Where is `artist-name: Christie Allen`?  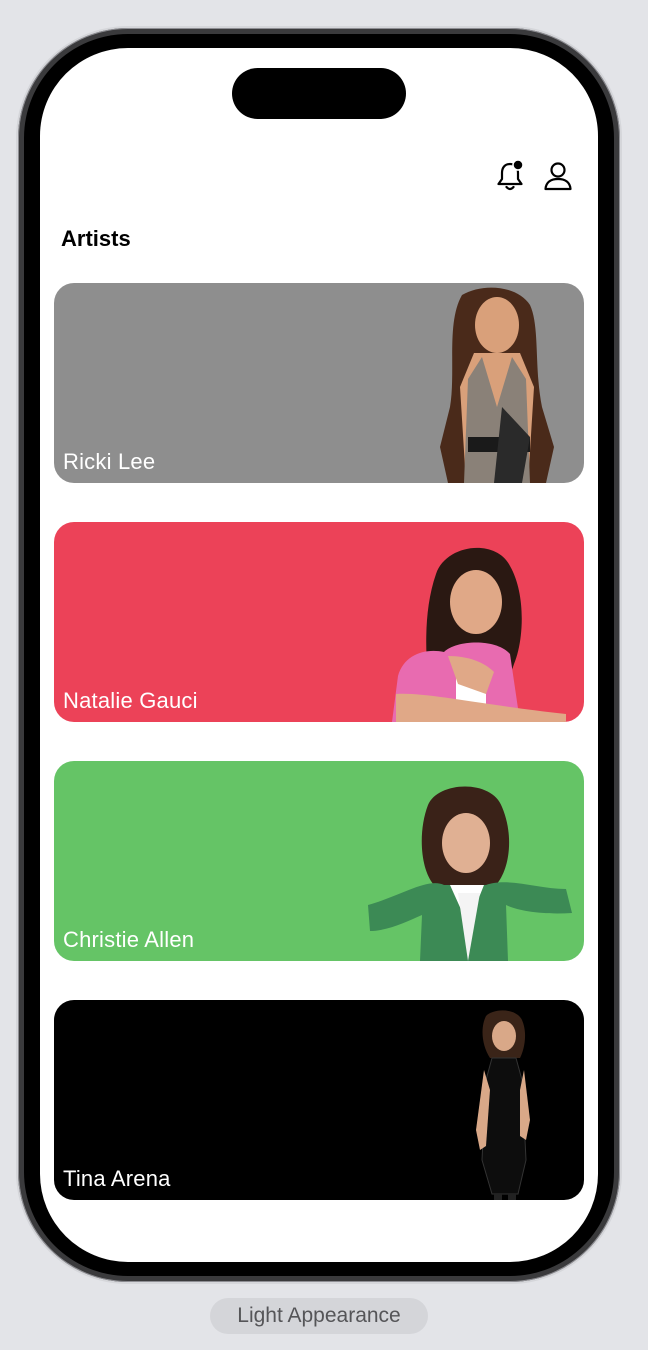 artist-name: Christie Allen is located at coordinates (129, 939).